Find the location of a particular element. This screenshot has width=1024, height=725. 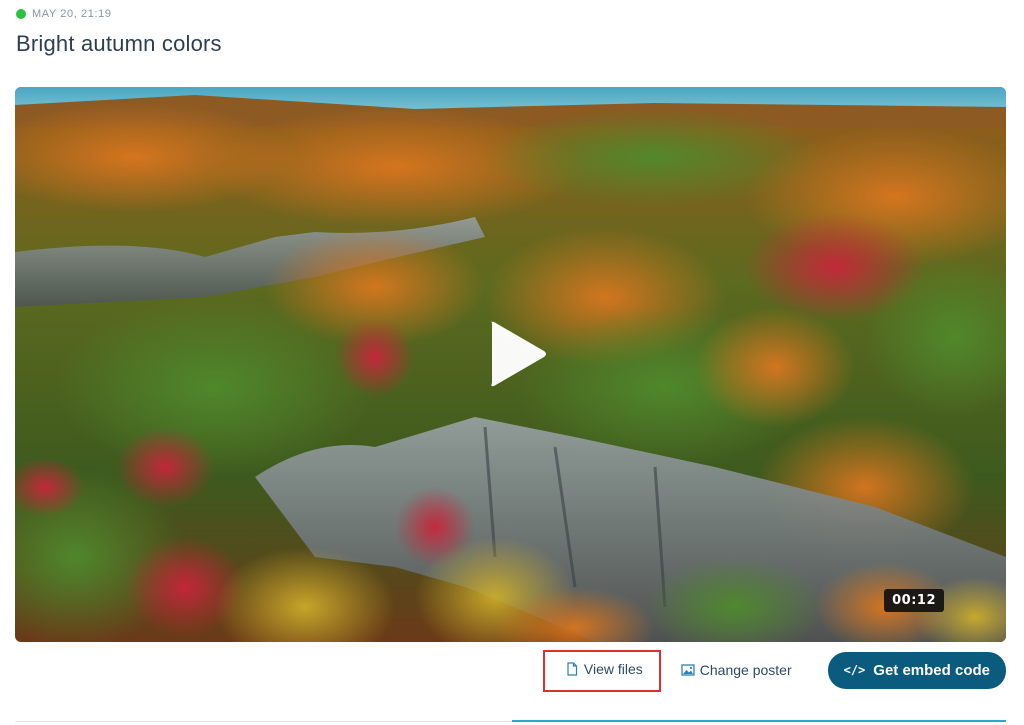

timestamp: MAY 20, 21:19 is located at coordinates (72, 14).